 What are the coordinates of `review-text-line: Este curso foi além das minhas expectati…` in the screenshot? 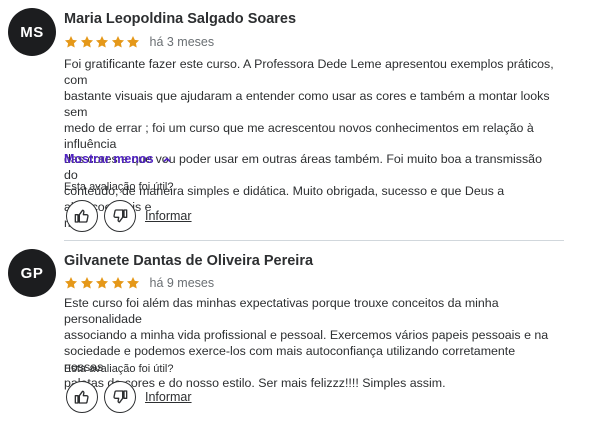 It's located at (281, 311).